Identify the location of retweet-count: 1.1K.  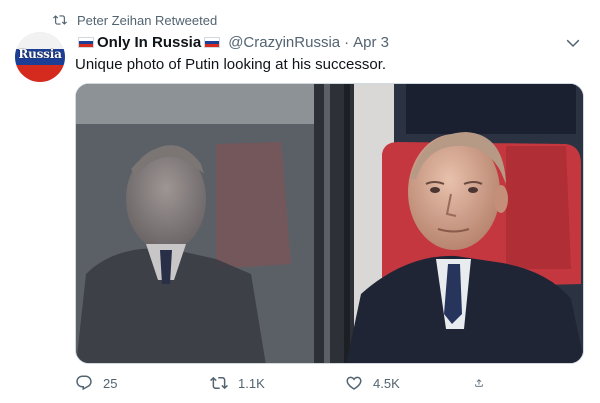
(251, 383).